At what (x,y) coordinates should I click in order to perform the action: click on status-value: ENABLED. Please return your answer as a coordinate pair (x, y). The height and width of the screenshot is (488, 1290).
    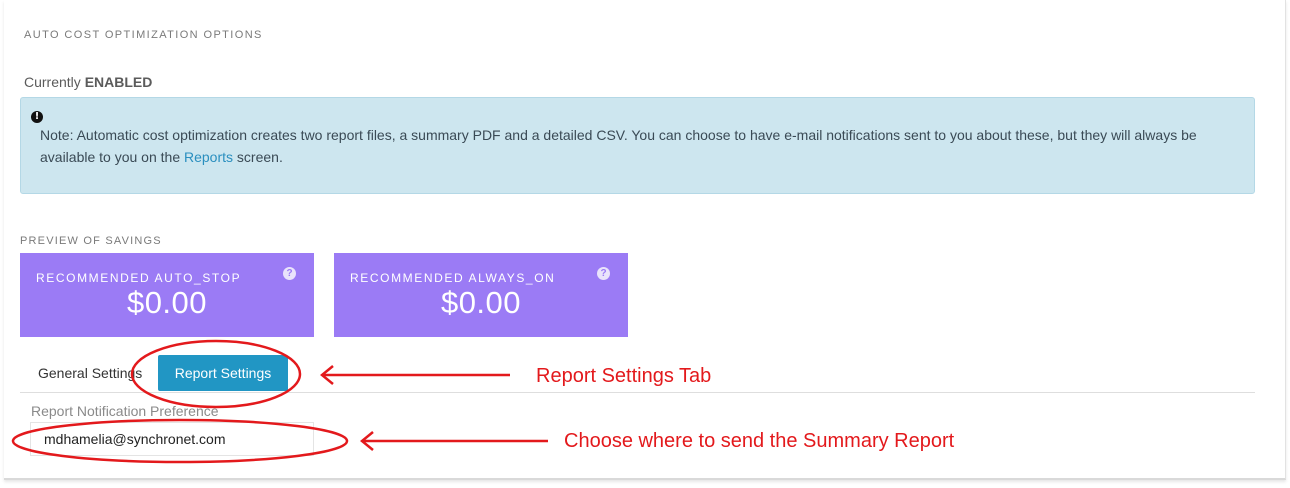
    Looking at the image, I should click on (118, 82).